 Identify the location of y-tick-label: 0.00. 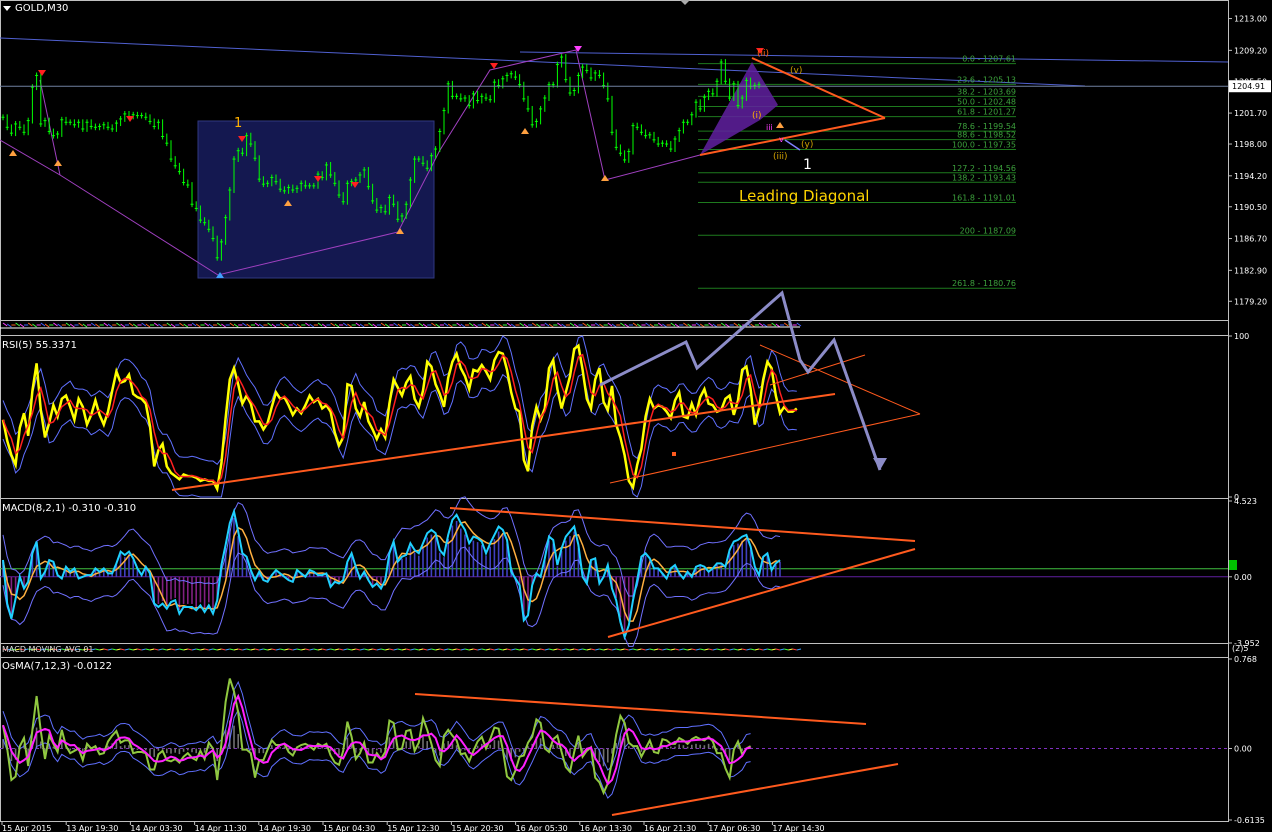
(1243, 577).